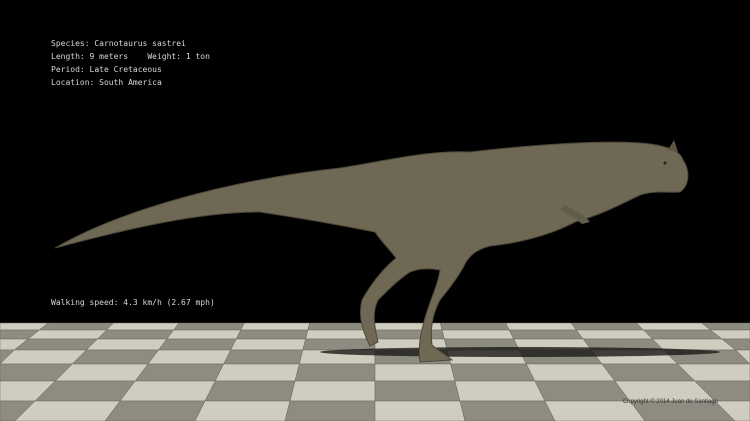 This screenshot has height=421, width=750. What do you see at coordinates (118, 43) in the screenshot?
I see `species-label: Species: Carnotaurus sastrei` at bounding box center [118, 43].